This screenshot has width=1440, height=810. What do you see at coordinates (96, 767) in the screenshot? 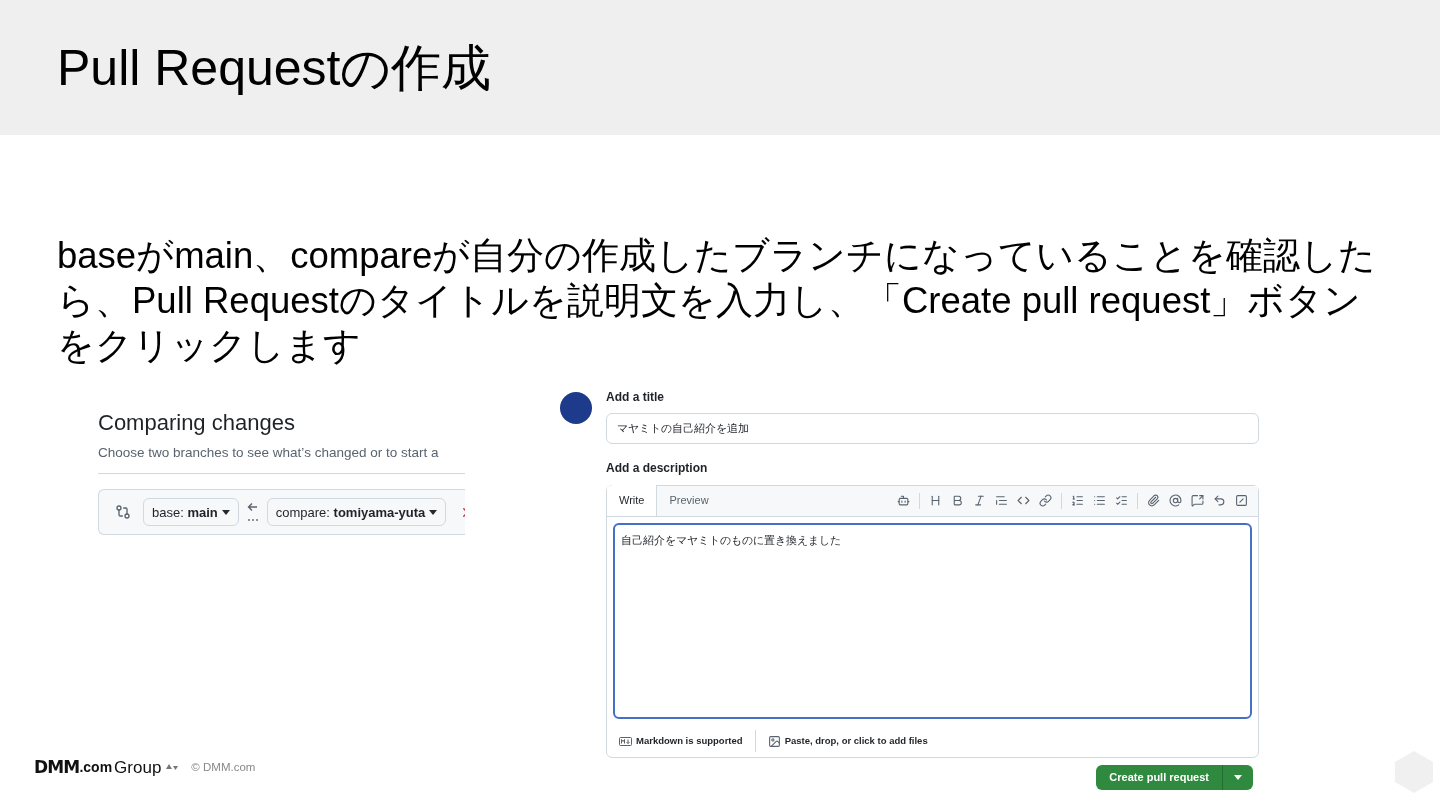
I see `logo-suffix: .com` at bounding box center [96, 767].